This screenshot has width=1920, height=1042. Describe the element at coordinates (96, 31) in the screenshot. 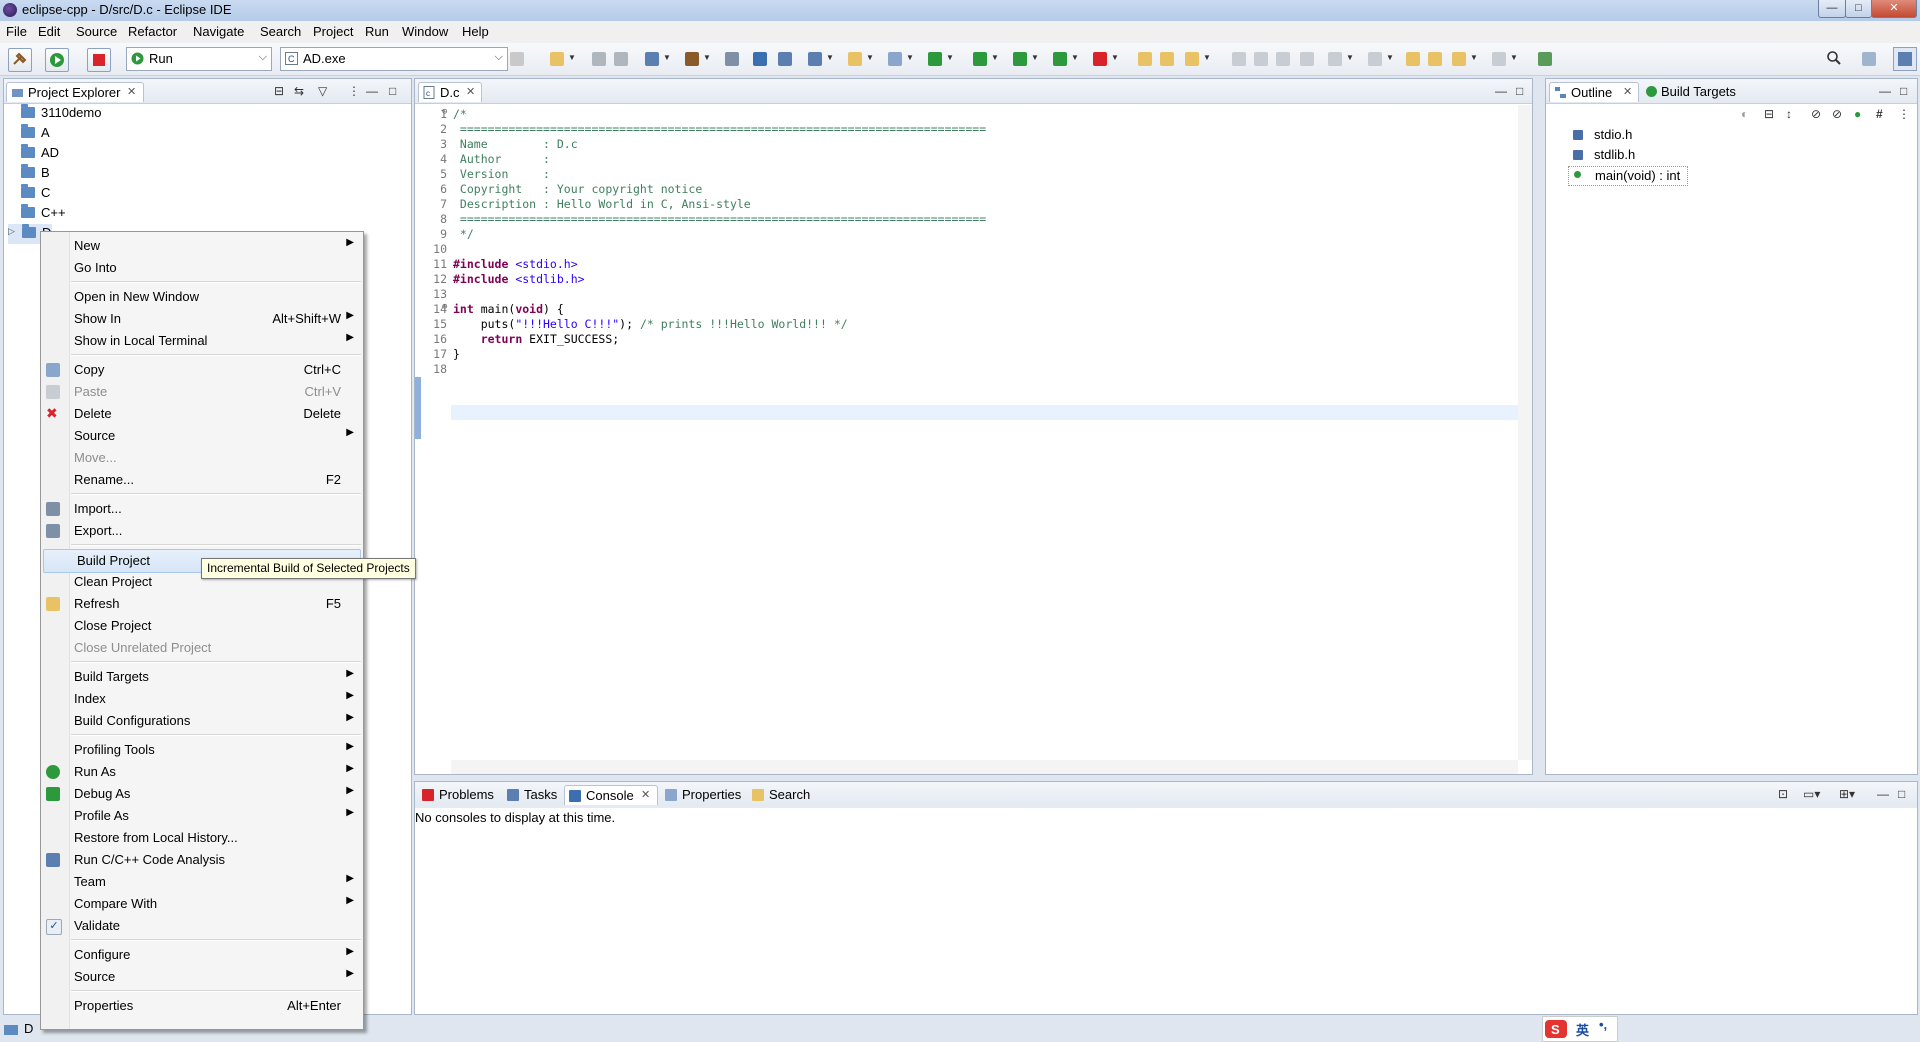

I see `menu-source: Source` at that location.